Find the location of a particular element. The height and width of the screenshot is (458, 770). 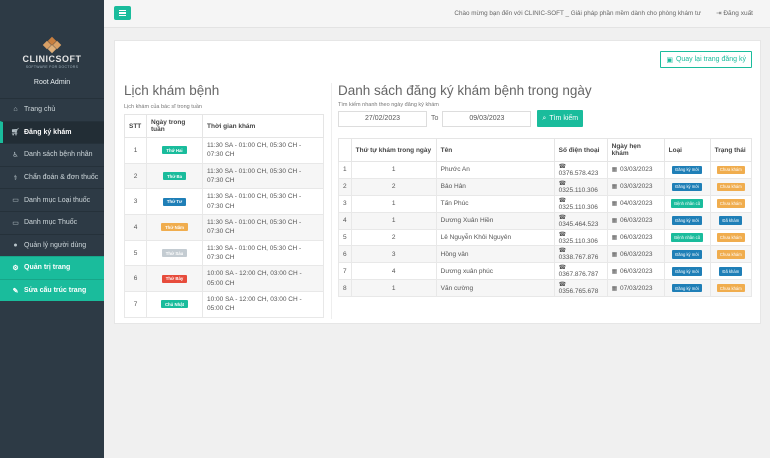

menu-toggle-button is located at coordinates (122, 13).